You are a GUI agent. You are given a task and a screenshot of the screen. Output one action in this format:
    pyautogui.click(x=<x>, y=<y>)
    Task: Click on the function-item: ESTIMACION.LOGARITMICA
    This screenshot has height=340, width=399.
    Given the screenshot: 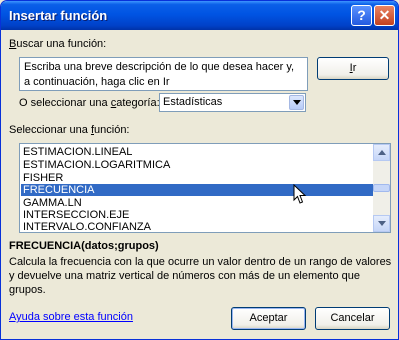 What is the action you would take?
    pyautogui.click(x=197, y=165)
    